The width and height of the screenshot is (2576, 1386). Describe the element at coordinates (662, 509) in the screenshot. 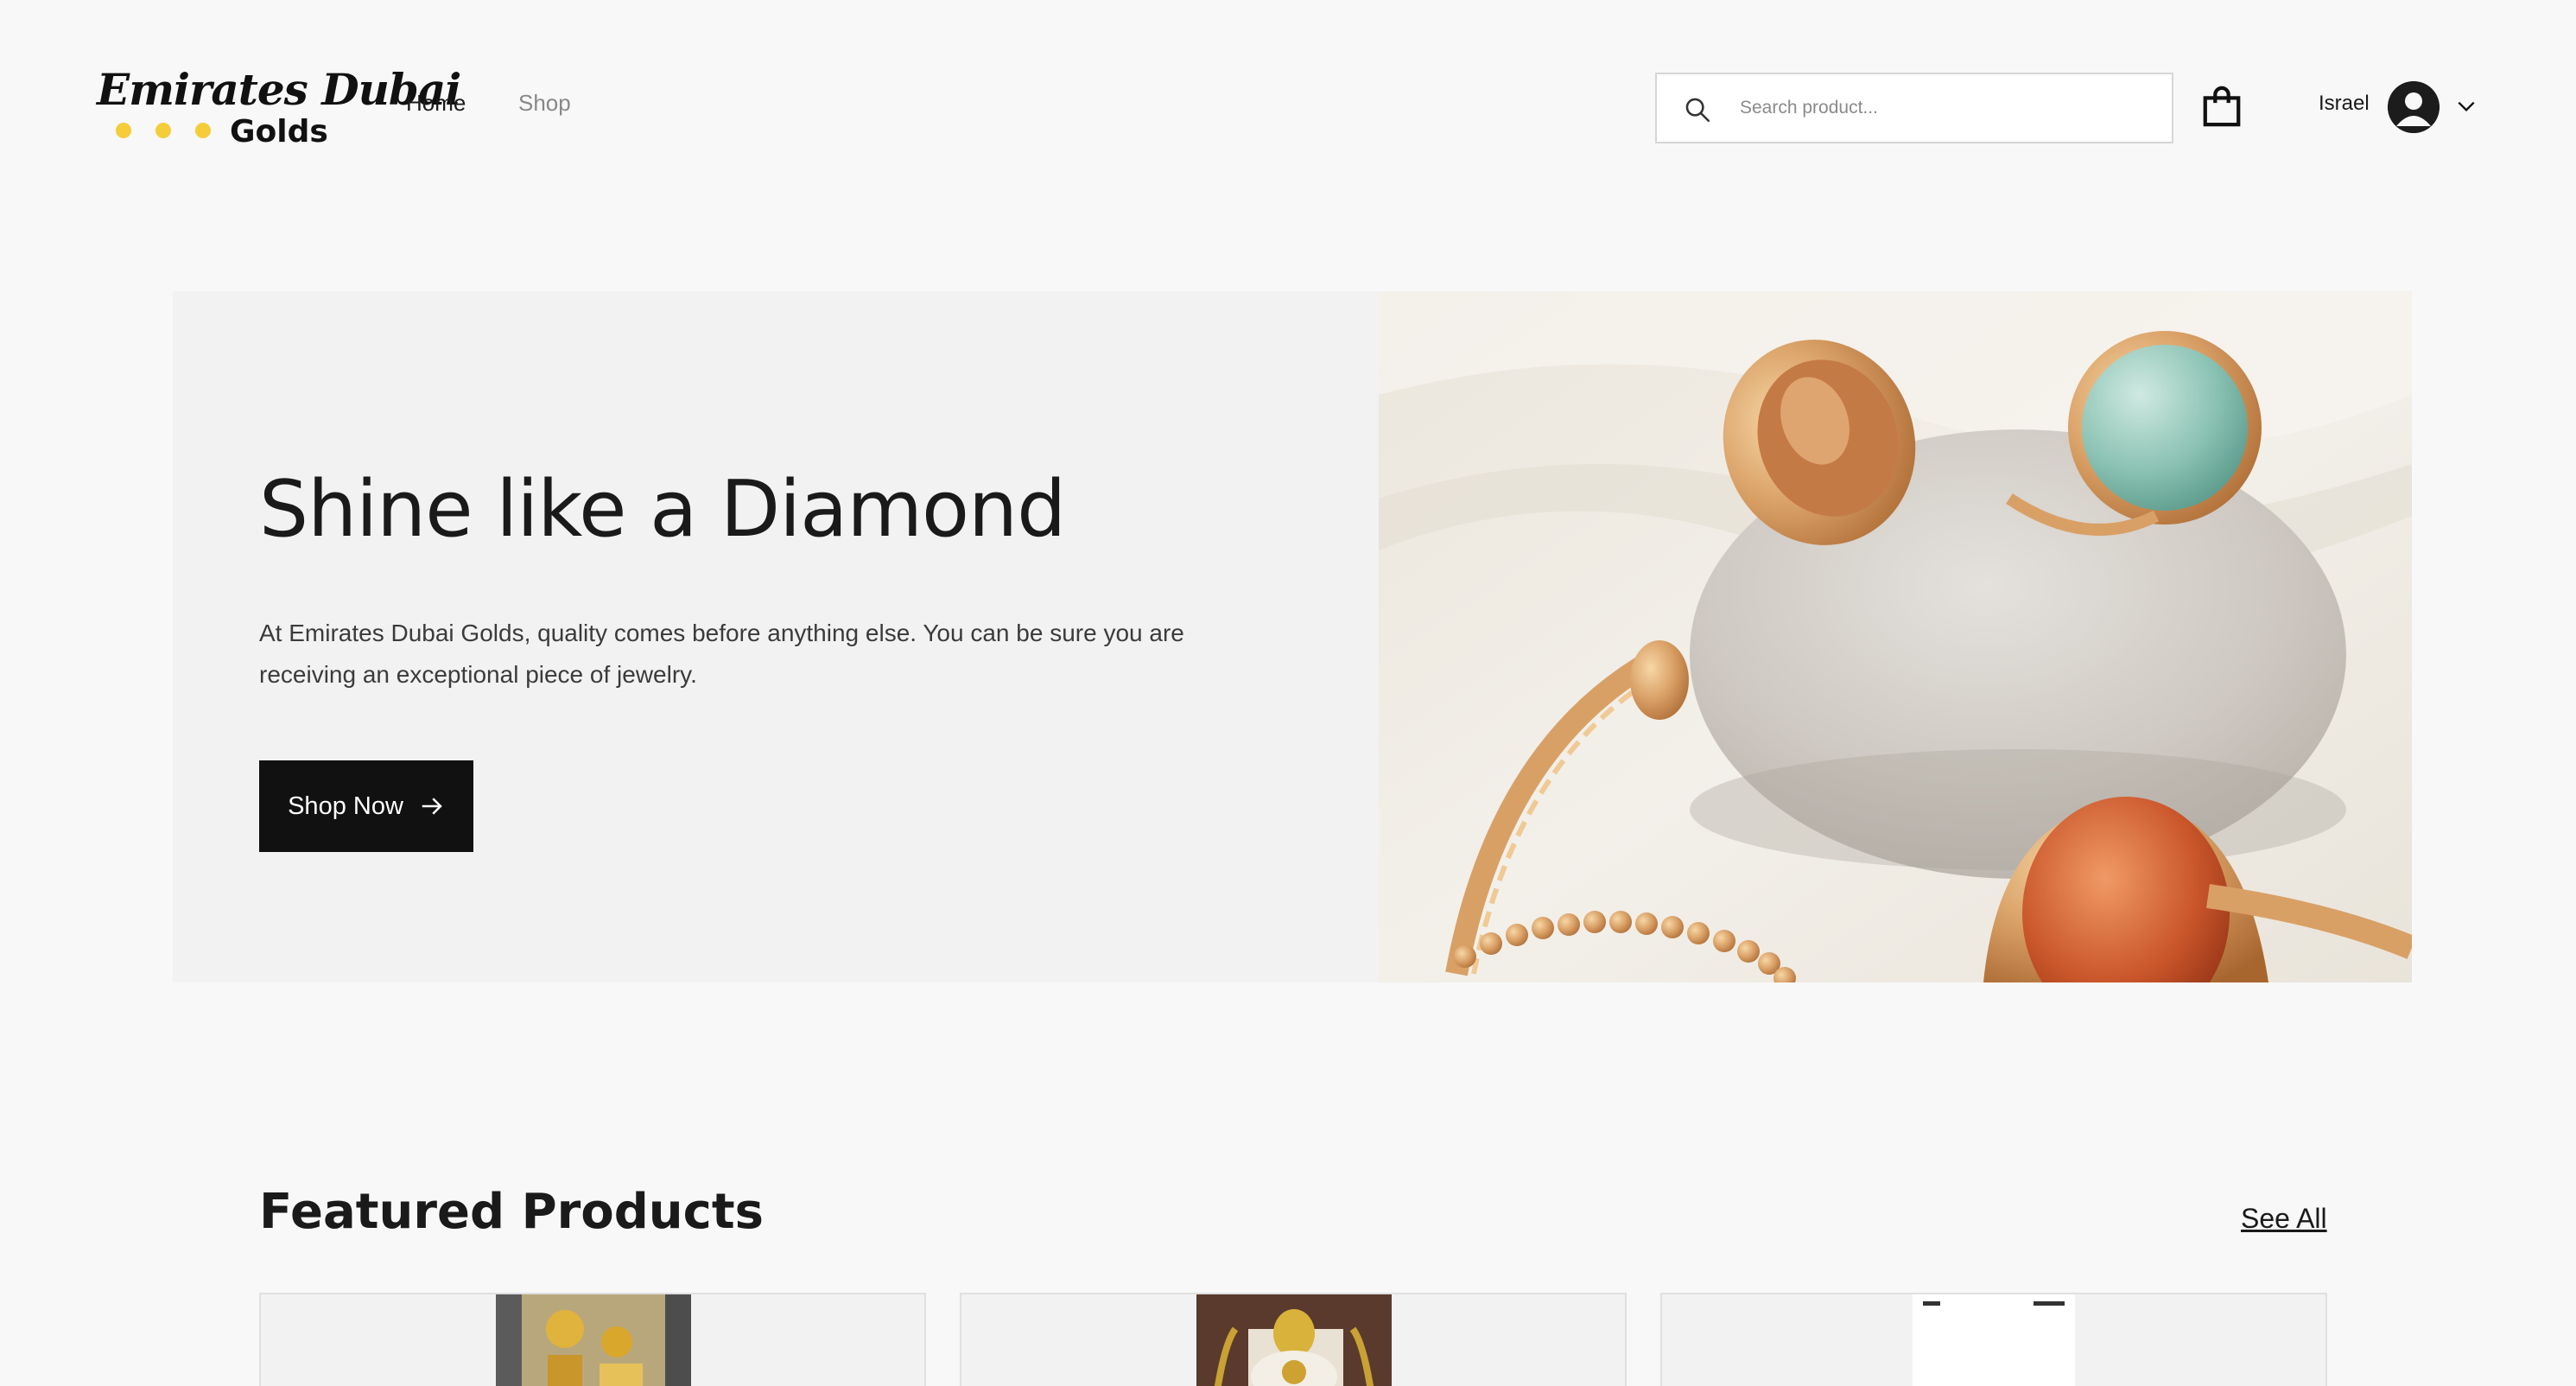

I see `hero-title: Shine like a Diamond` at that location.